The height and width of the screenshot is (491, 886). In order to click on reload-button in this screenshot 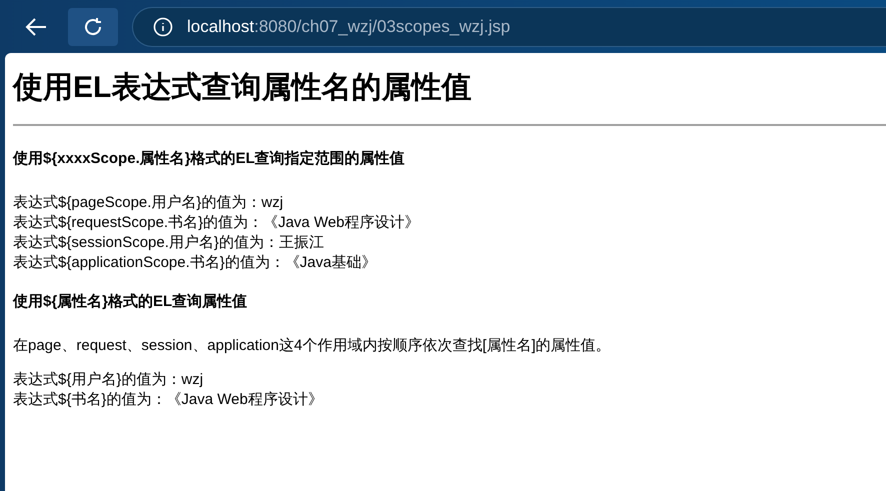, I will do `click(93, 27)`.